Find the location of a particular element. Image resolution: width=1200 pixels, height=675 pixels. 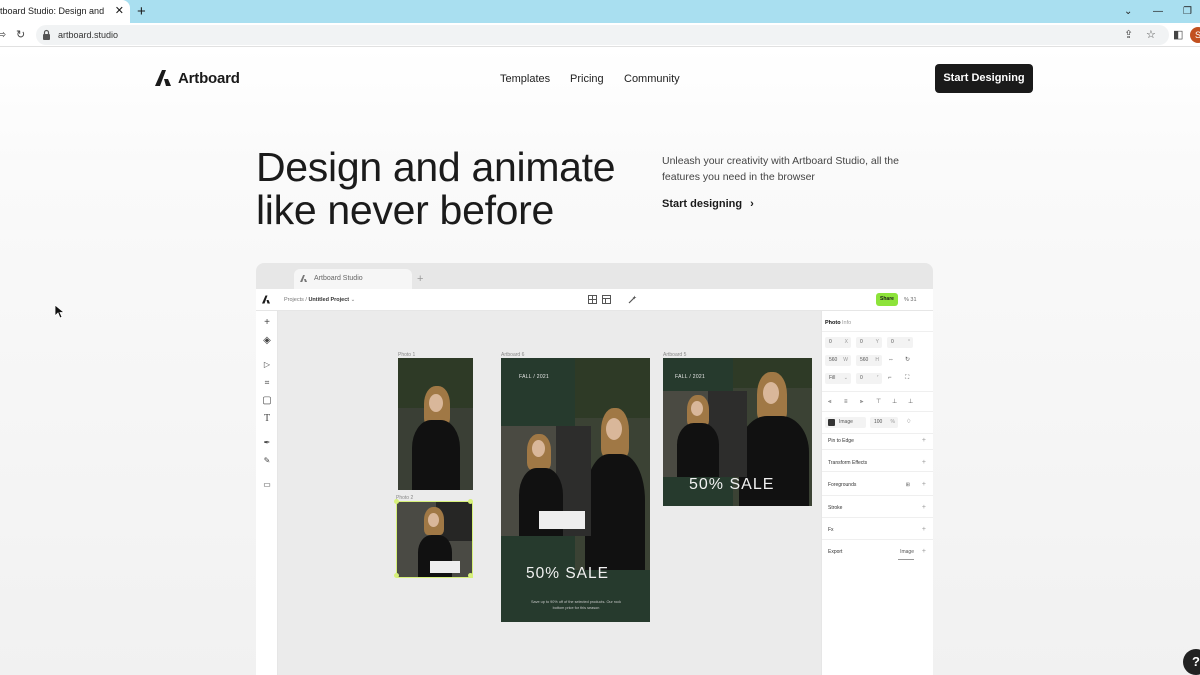

layout-view-icon is located at coordinates (606, 299).